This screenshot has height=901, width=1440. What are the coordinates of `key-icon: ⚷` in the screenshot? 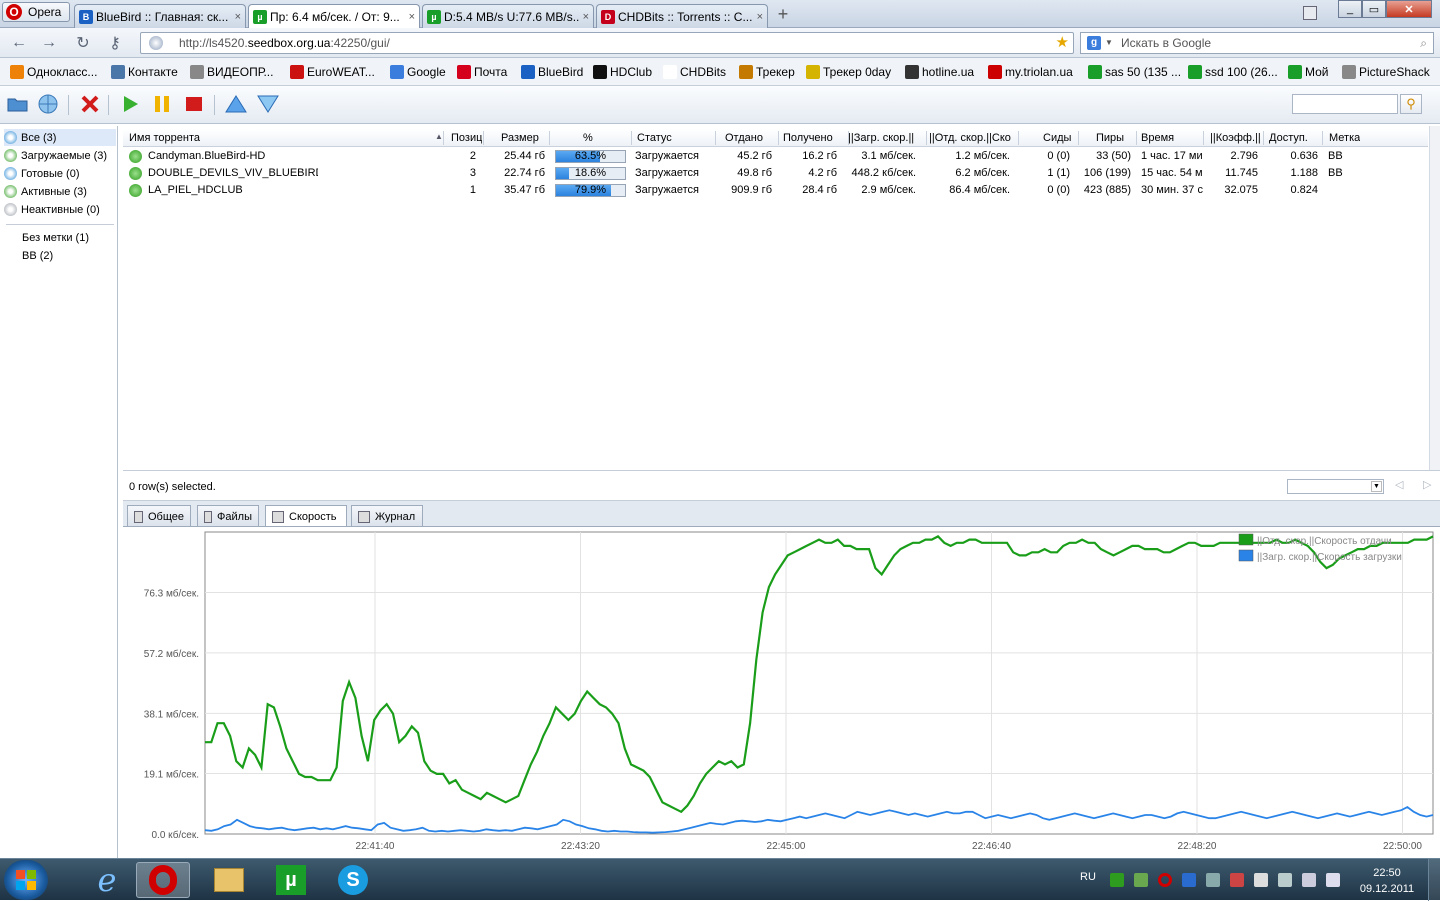 It's located at (115, 43).